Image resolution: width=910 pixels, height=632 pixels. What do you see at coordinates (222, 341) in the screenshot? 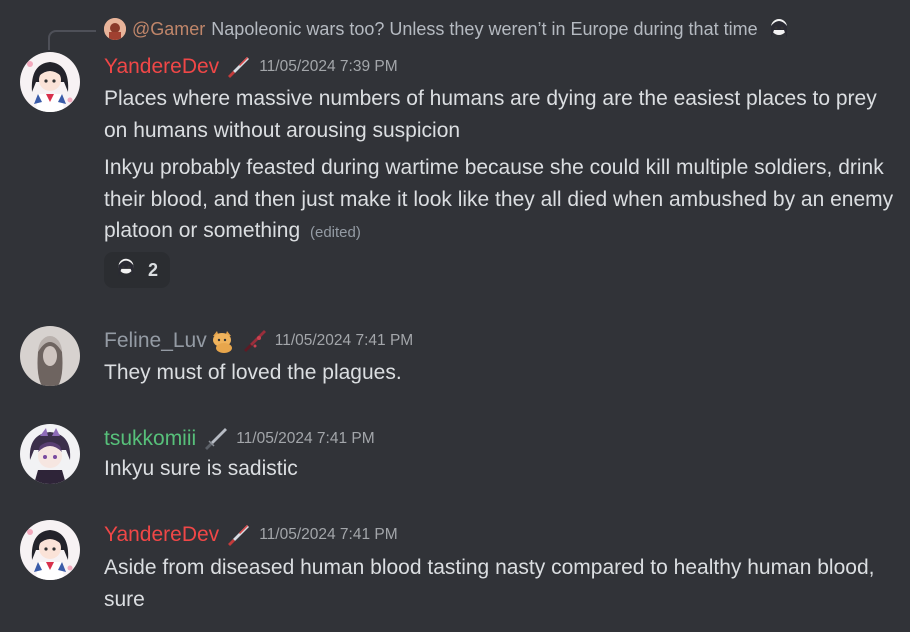
I see `cat-emoji-icon` at bounding box center [222, 341].